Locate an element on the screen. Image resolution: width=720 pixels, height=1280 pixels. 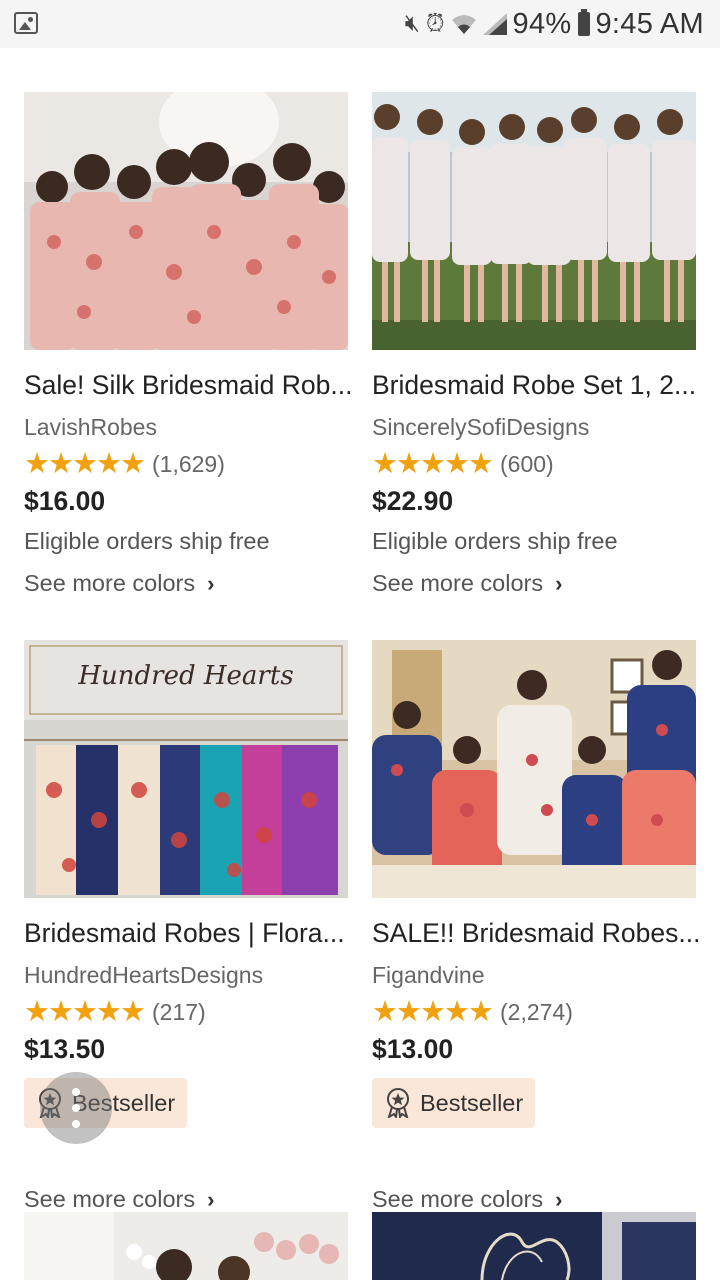
review-count: (1,629) is located at coordinates (188, 464).